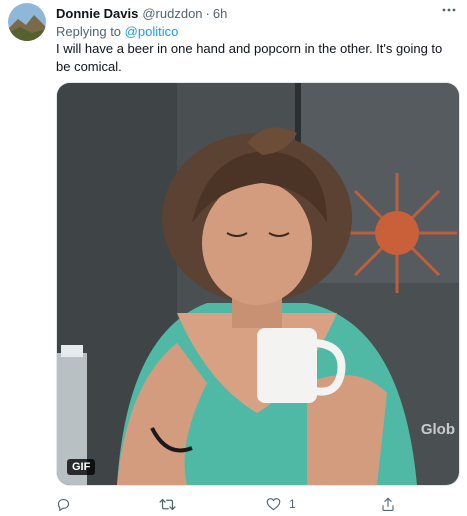 Image resolution: width=467 pixels, height=516 pixels. I want to click on author-handle: @rudzdon, so click(172, 13).